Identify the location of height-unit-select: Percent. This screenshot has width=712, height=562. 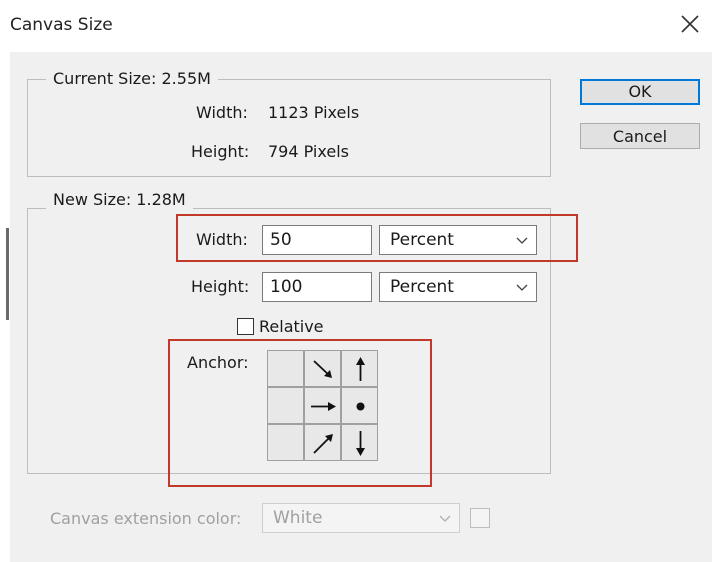
(458, 287).